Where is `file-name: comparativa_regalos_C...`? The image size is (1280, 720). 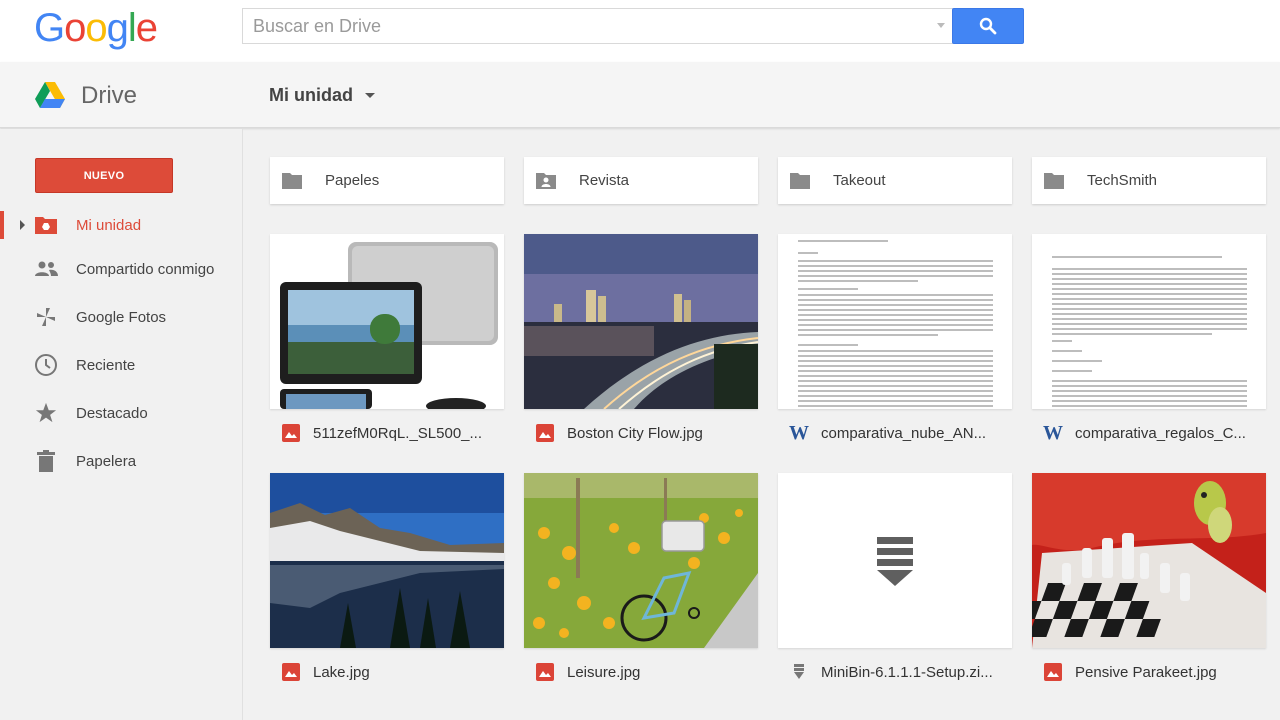 file-name: comparativa_regalos_C... is located at coordinates (1160, 433).